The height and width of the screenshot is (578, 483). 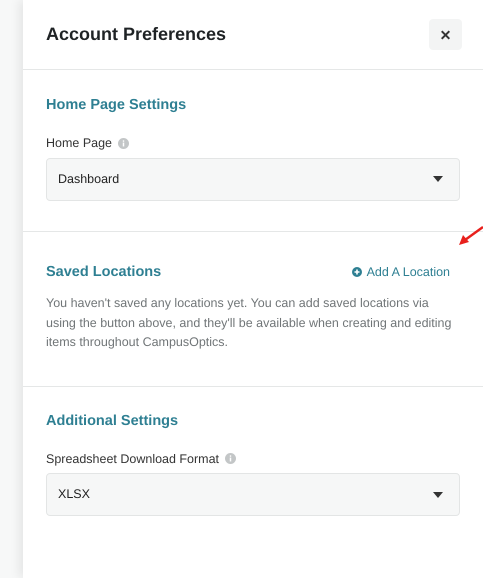 I want to click on field-label: Spreadsheet Download Format, so click(x=133, y=459).